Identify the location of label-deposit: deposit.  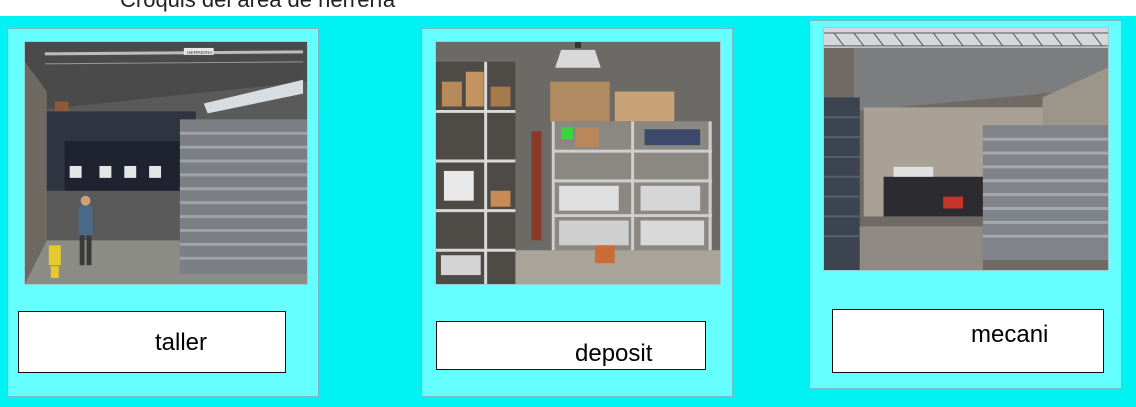
(614, 353).